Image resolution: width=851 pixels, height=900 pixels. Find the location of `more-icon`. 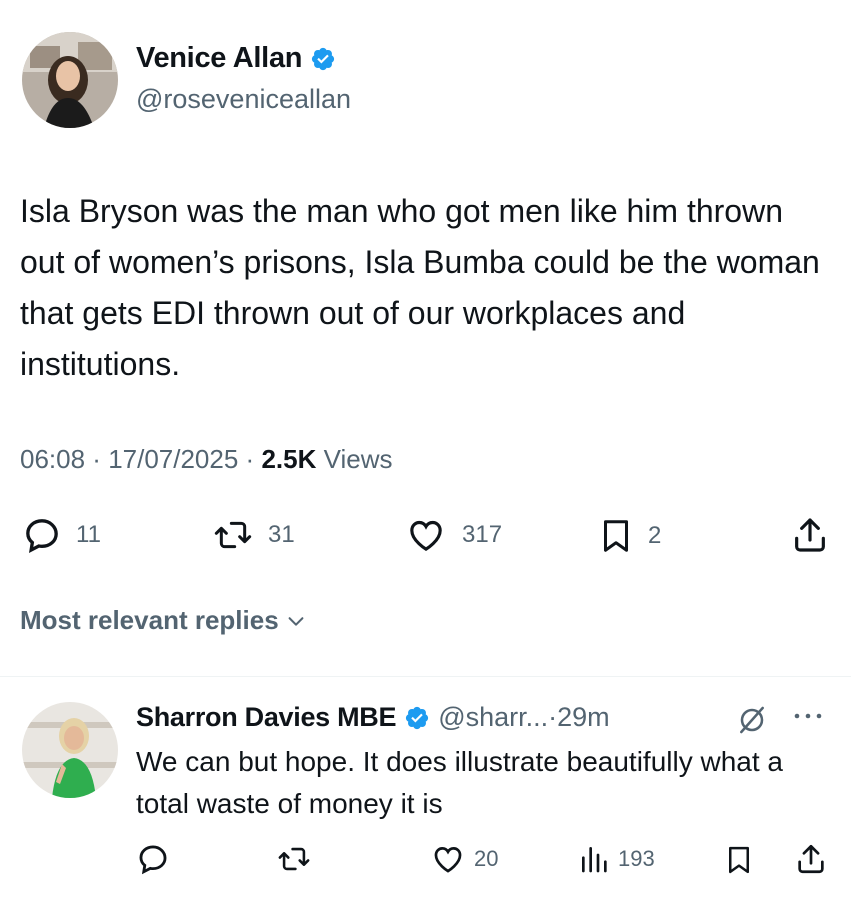

more-icon is located at coordinates (808, 716).